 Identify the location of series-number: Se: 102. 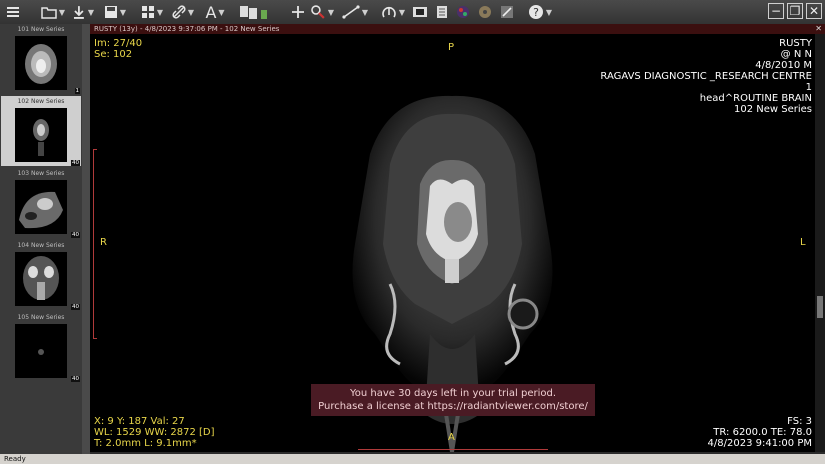
(113, 54).